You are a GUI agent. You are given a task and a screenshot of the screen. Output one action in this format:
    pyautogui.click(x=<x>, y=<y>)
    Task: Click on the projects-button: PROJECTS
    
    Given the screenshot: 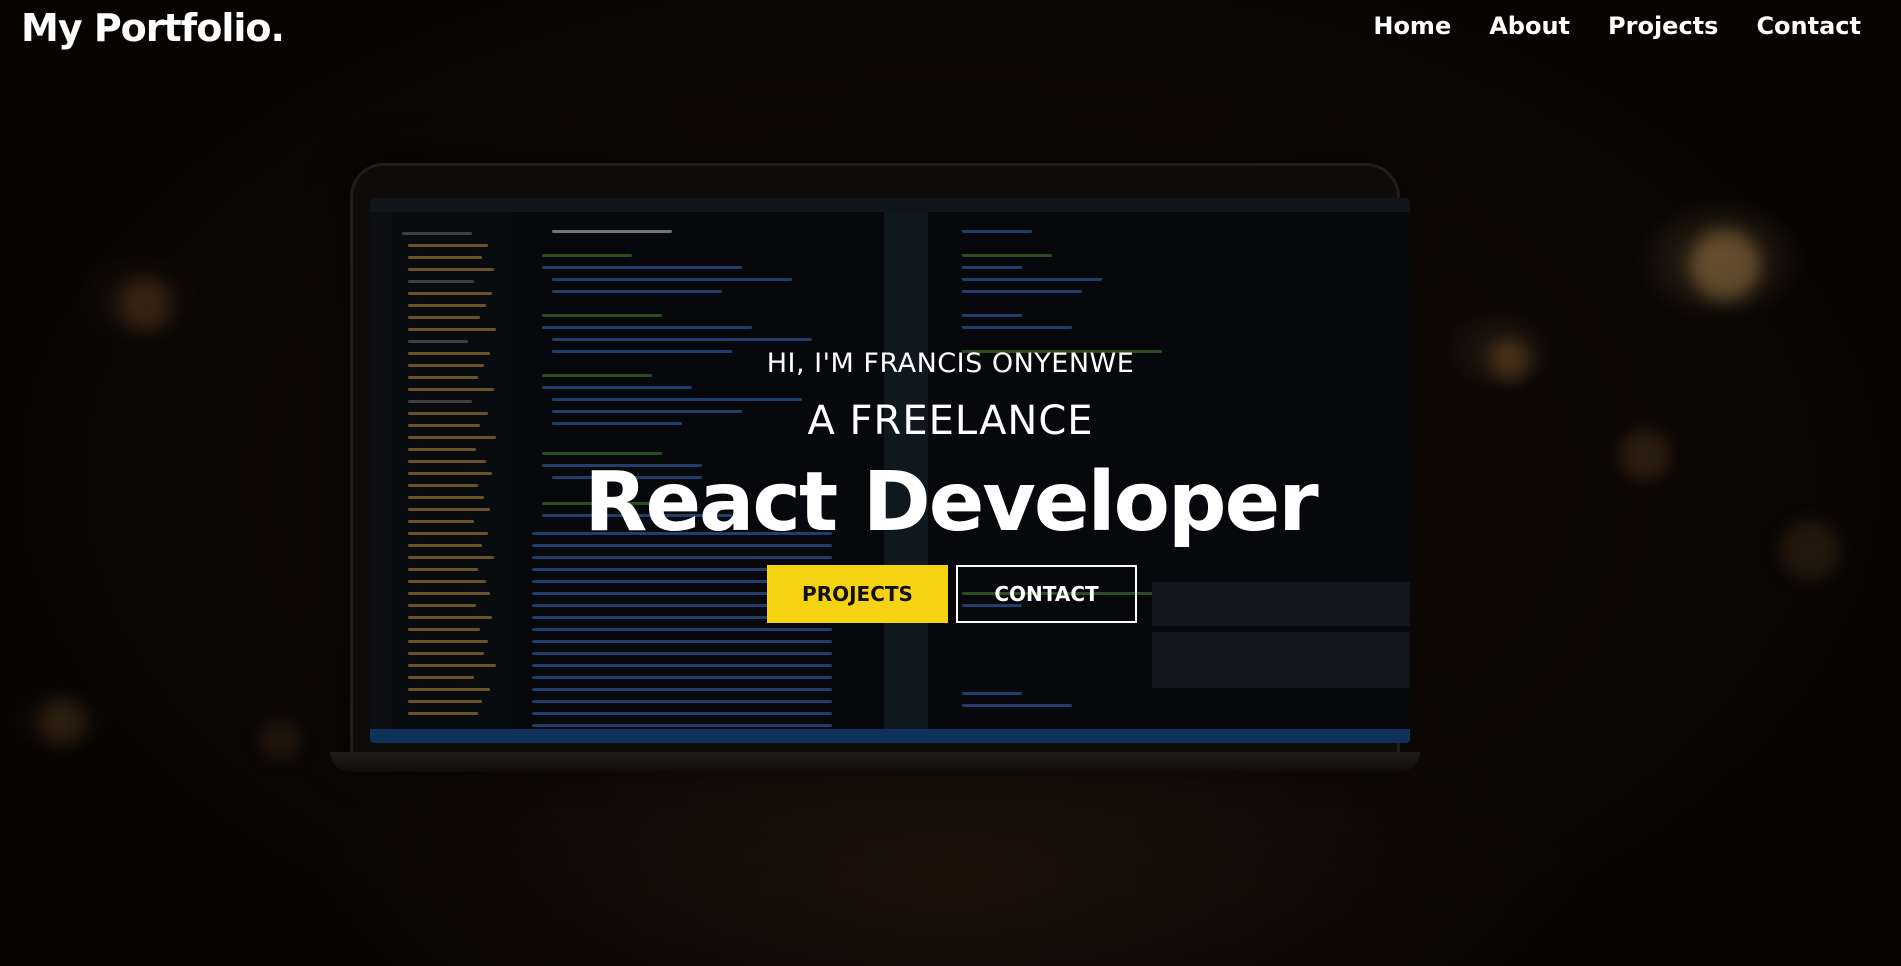 What is the action you would take?
    pyautogui.click(x=857, y=594)
    